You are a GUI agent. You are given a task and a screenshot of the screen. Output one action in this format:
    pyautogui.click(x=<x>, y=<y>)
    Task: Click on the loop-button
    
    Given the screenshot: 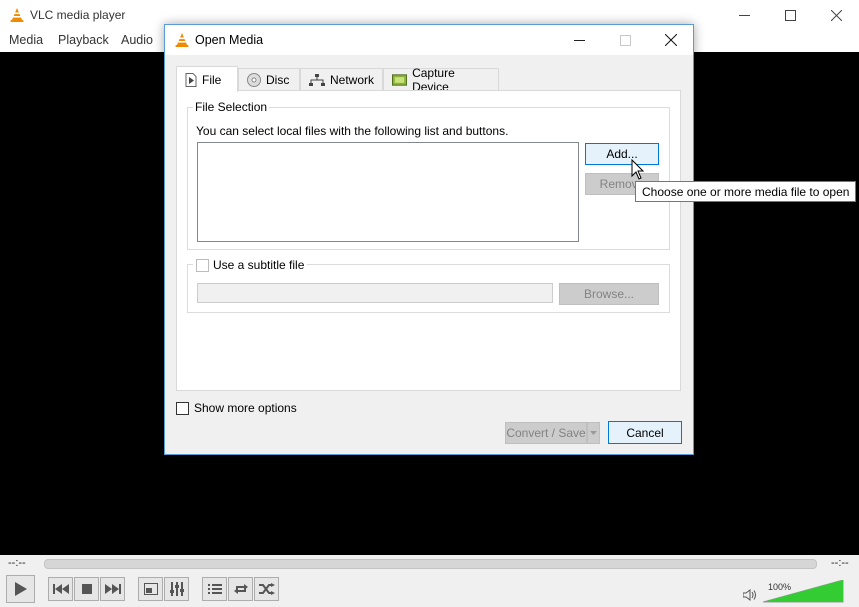 What is the action you would take?
    pyautogui.click(x=240, y=589)
    